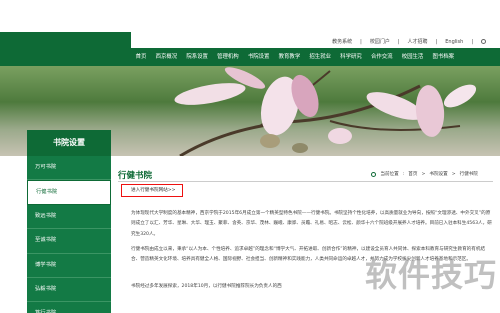 The height and width of the screenshot is (313, 500). I want to click on sidebar-item: 致远书院, so click(69, 217).